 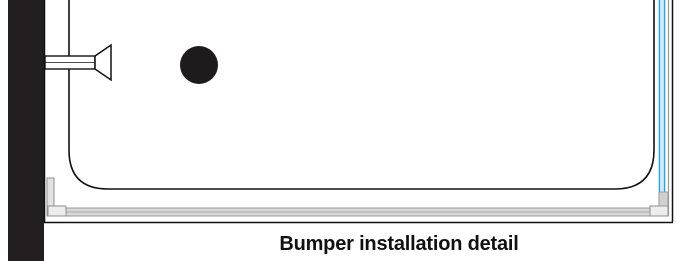 I want to click on diagram-caption: Bumper installation detail, so click(x=399, y=244).